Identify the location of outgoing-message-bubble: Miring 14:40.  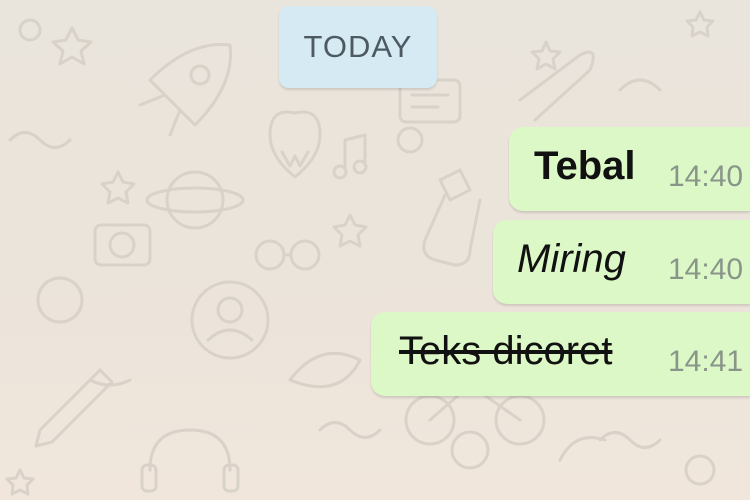
(621, 262).